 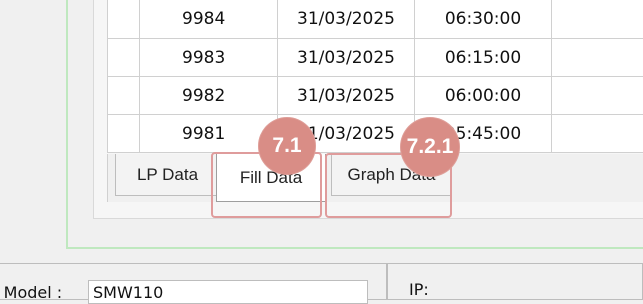 What do you see at coordinates (31, 292) in the screenshot?
I see `model-label: r Model :` at bounding box center [31, 292].